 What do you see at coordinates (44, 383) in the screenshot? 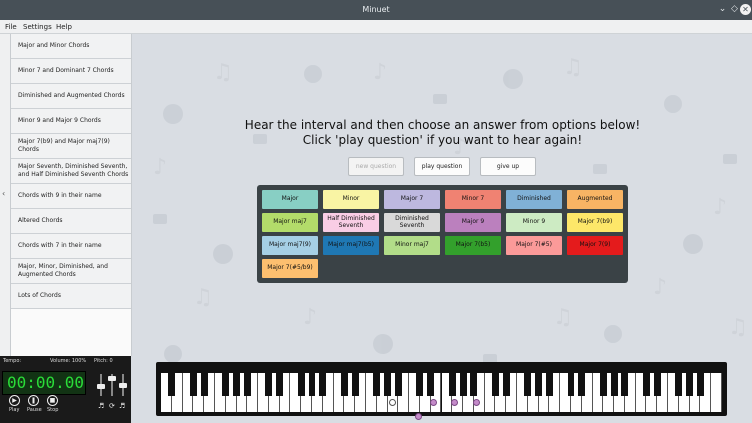
I see `time-display: 00:00.00` at bounding box center [44, 383].